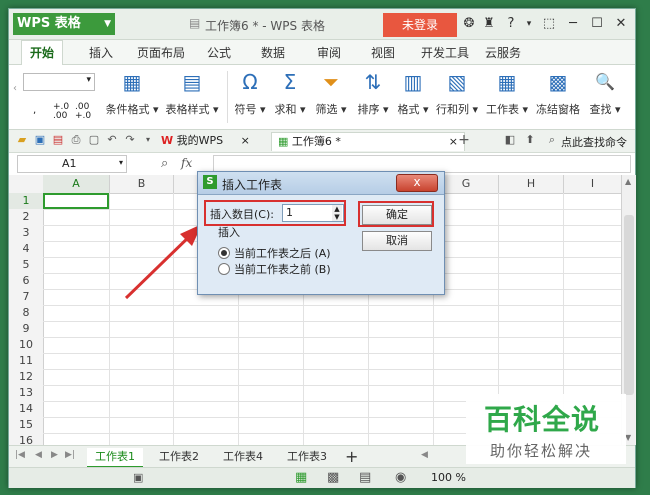 Image resolution: width=650 pixels, height=495 pixels. What do you see at coordinates (273, 52) in the screenshot?
I see `tab-data: 数据` at bounding box center [273, 52].